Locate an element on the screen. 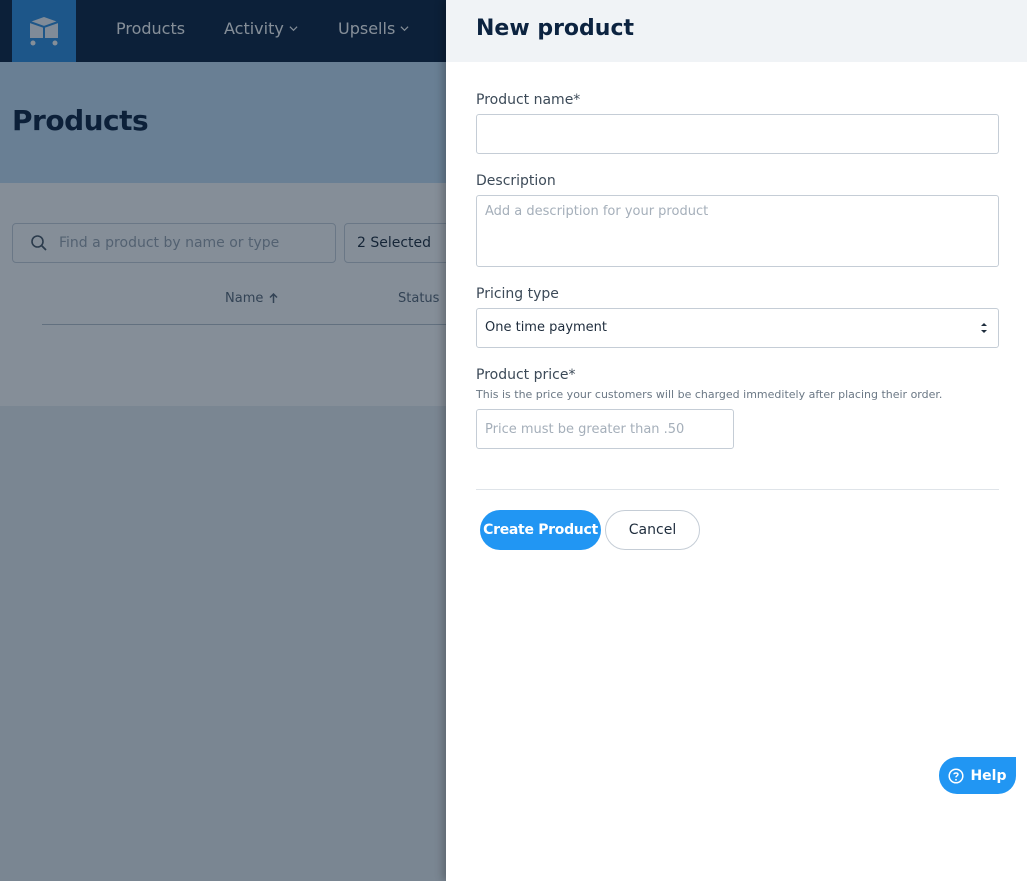 The image size is (1027, 881). pricing-type-label: Pricing type is located at coordinates (517, 294).